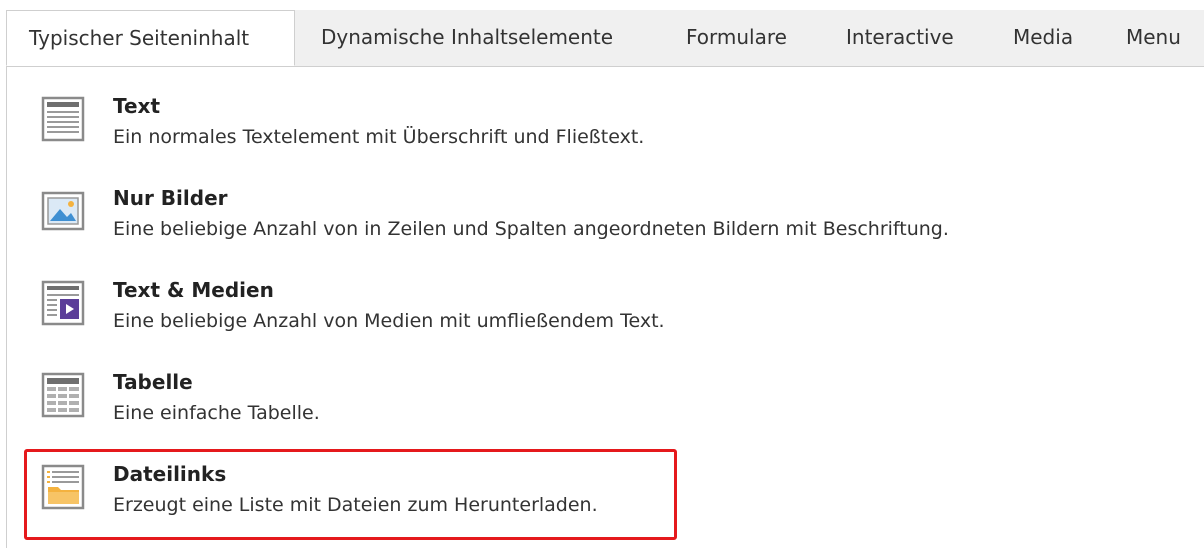  What do you see at coordinates (1043, 38) in the screenshot?
I see `tab-media: Media` at bounding box center [1043, 38].